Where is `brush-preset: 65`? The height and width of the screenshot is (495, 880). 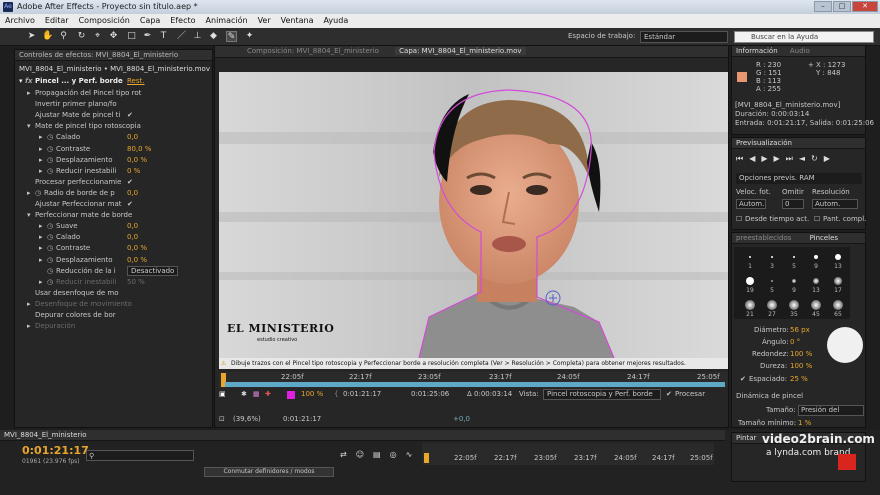
brush-preset: 65 is located at coordinates (838, 310).